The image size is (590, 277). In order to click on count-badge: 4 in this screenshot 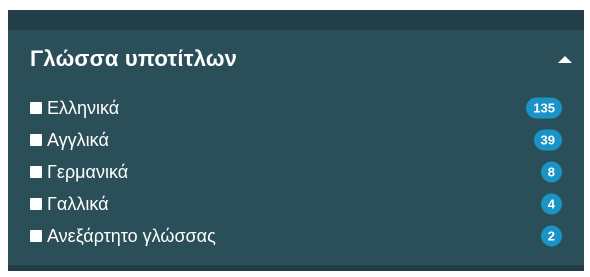, I will do `click(551, 204)`.